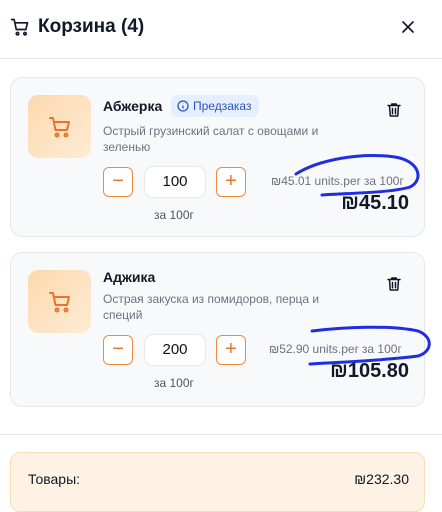 The height and width of the screenshot is (512, 442). I want to click on item-name: Абжерка, so click(133, 106).